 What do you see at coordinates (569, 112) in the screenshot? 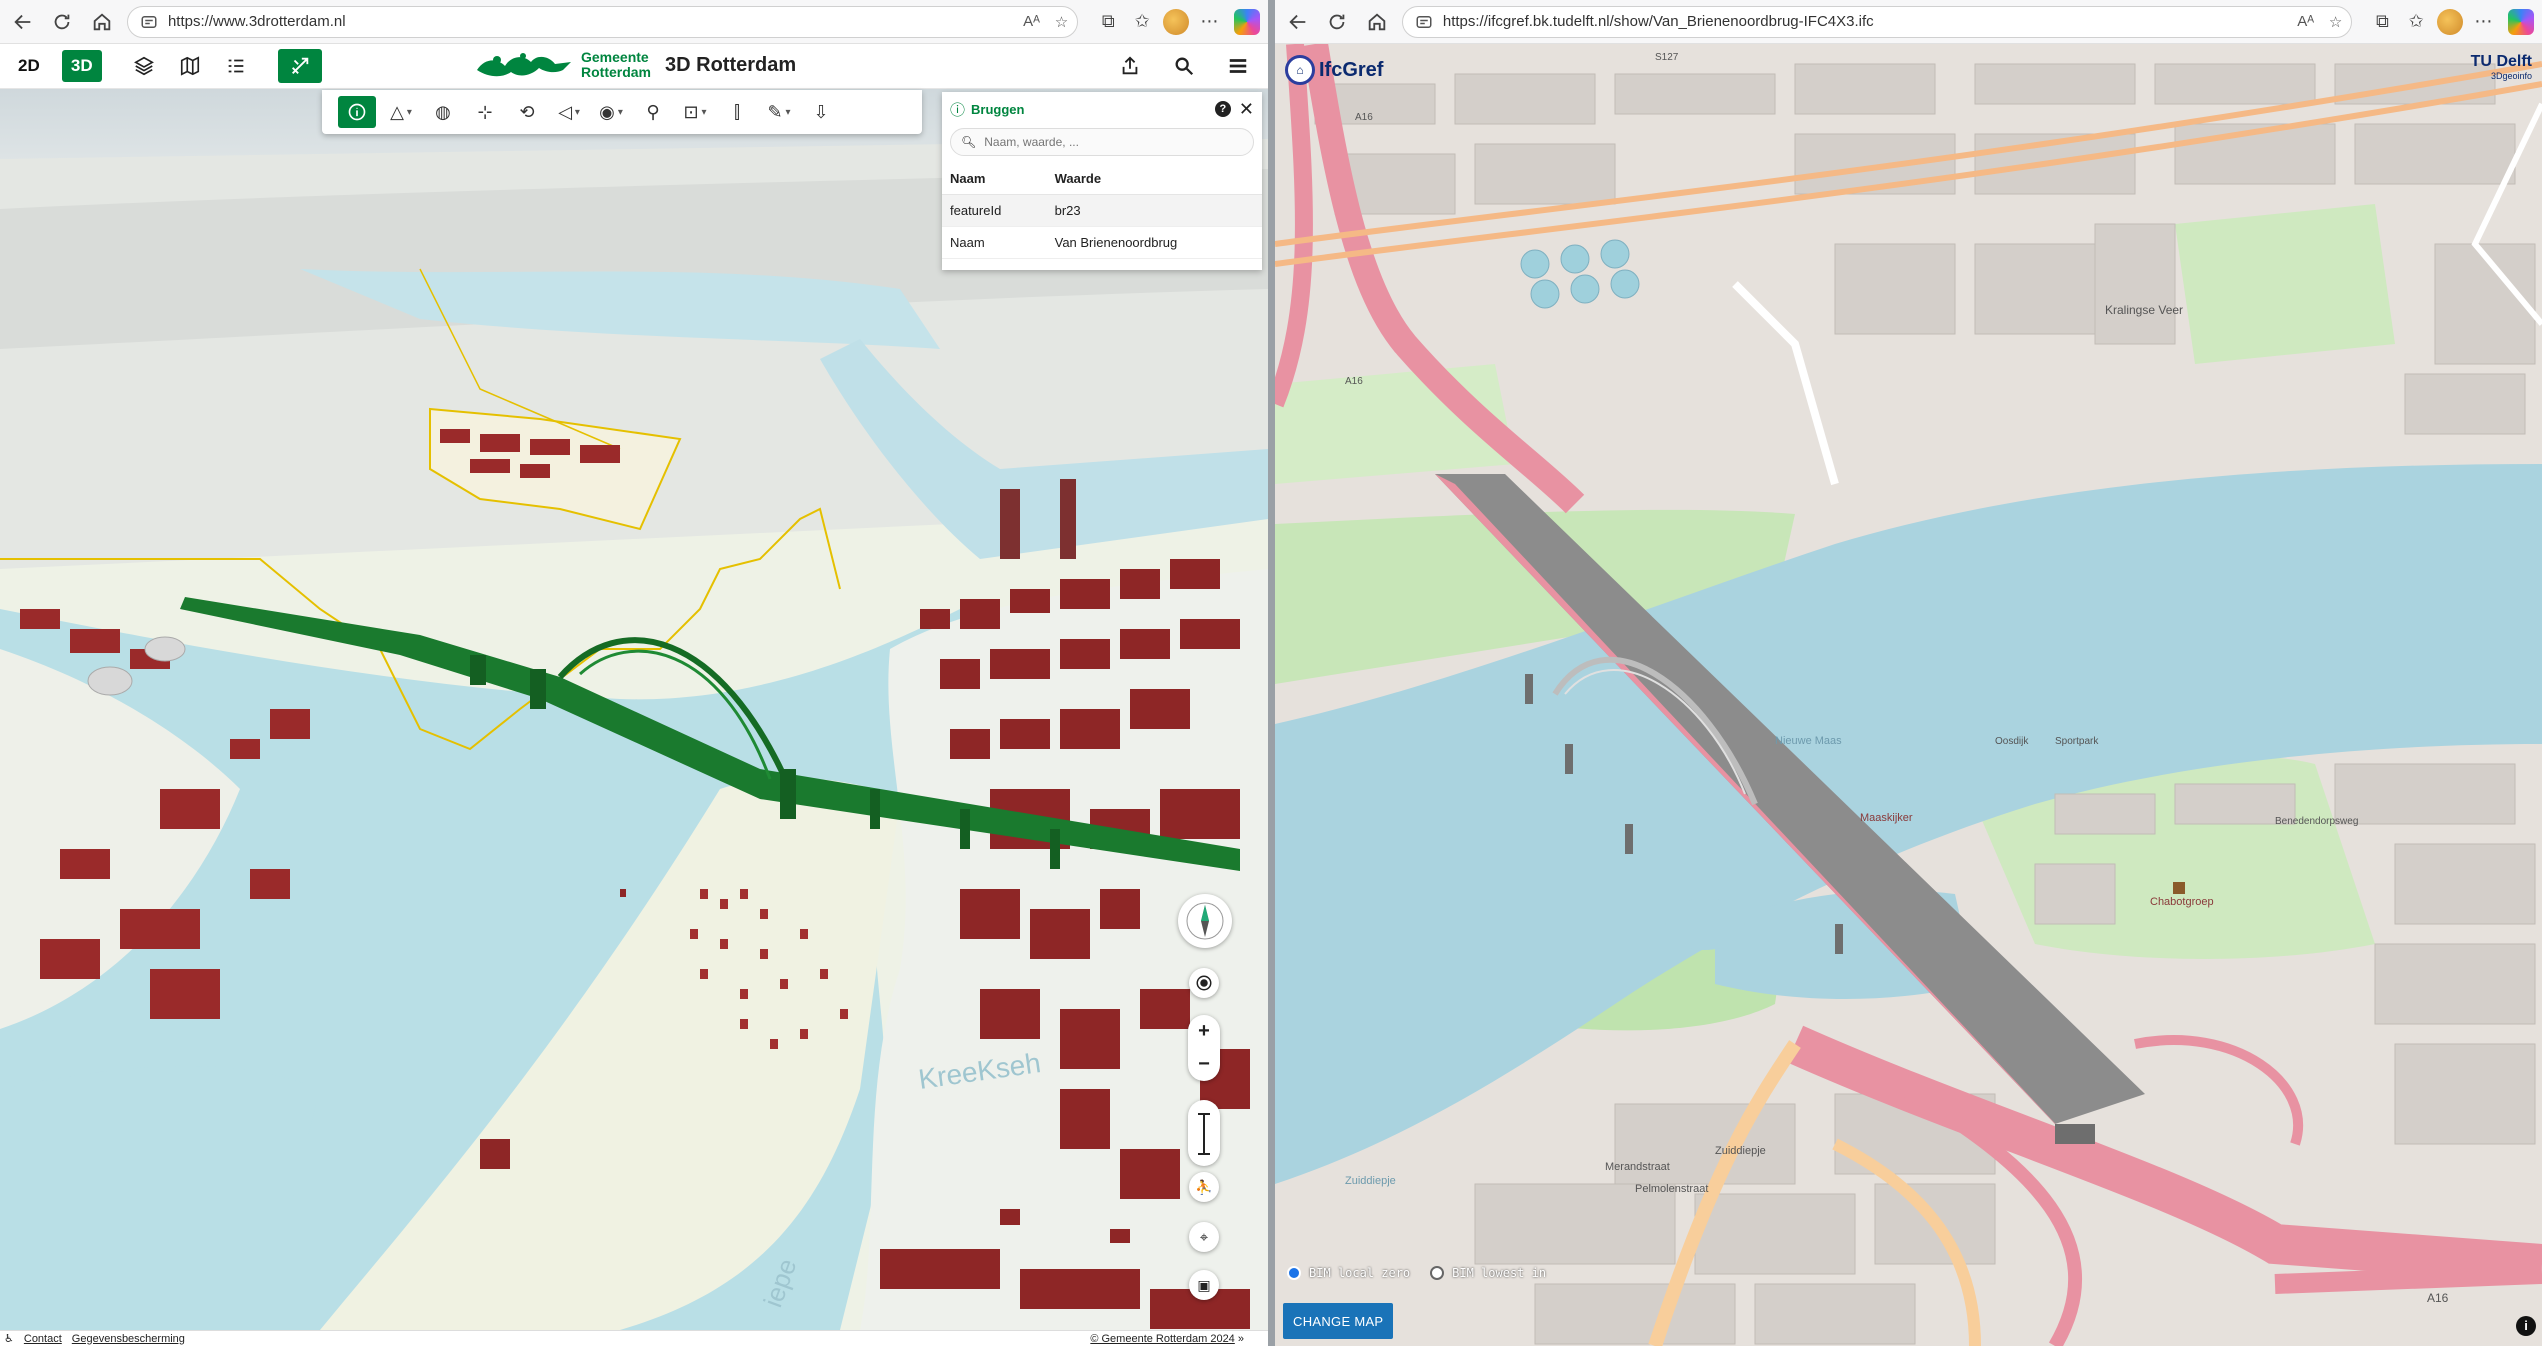
I see `viewpoint-tool-button: ◁ ▾` at bounding box center [569, 112].